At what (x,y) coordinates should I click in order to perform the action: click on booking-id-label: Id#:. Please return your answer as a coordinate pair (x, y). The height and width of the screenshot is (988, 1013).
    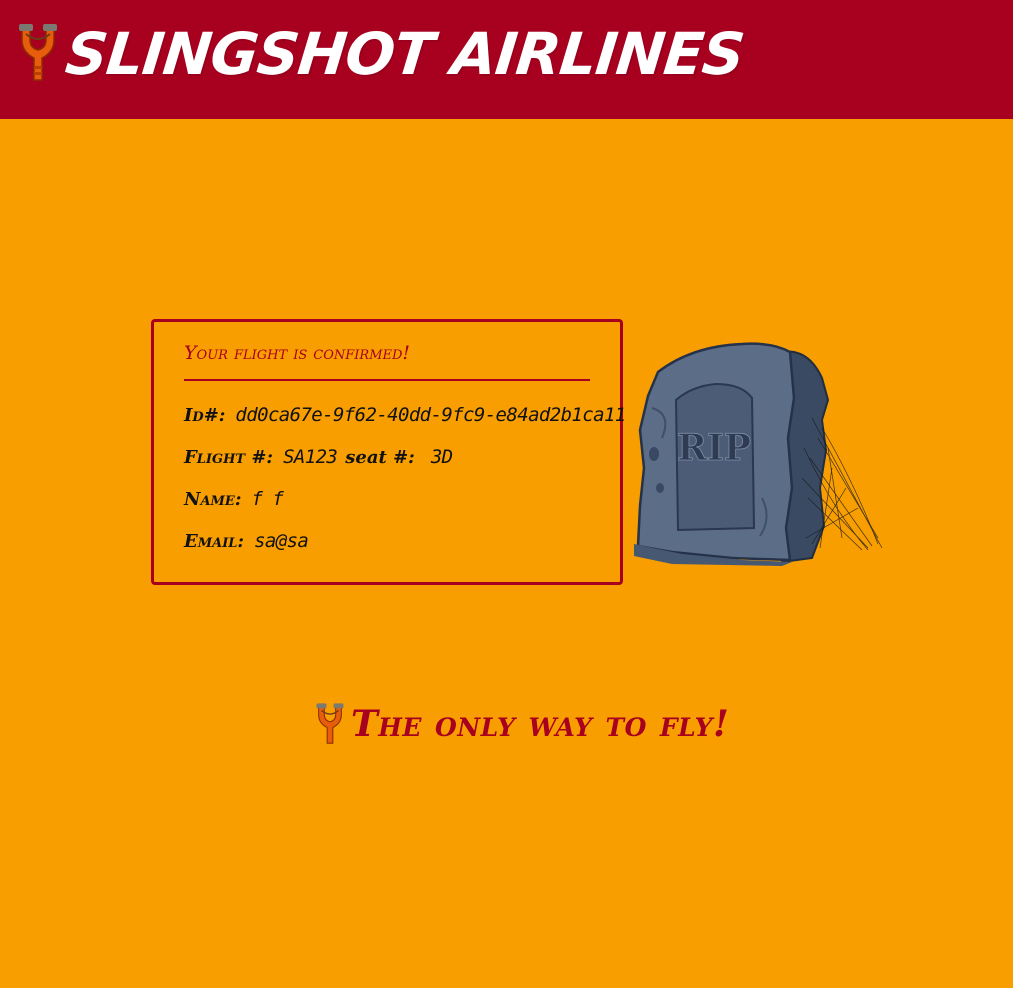
    Looking at the image, I should click on (205, 415).